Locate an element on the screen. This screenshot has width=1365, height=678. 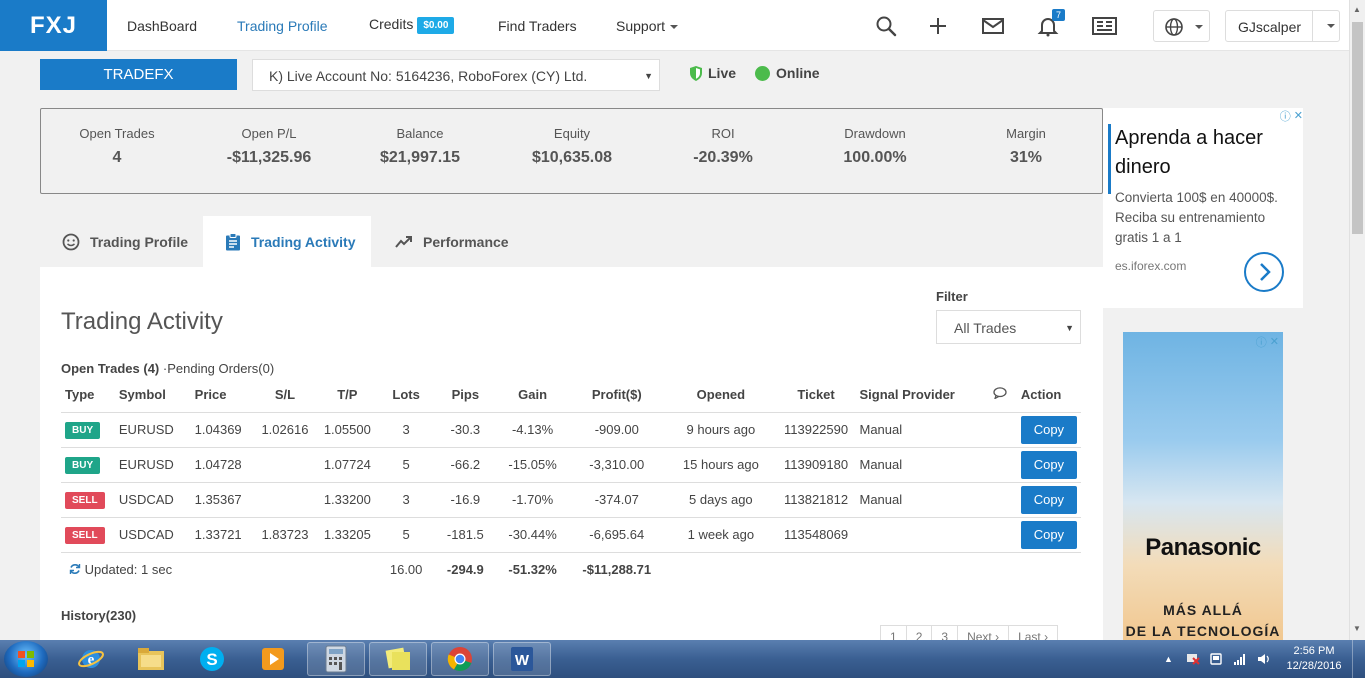
scroll-down-icon: ▼ is located at coordinates (1357, 628).